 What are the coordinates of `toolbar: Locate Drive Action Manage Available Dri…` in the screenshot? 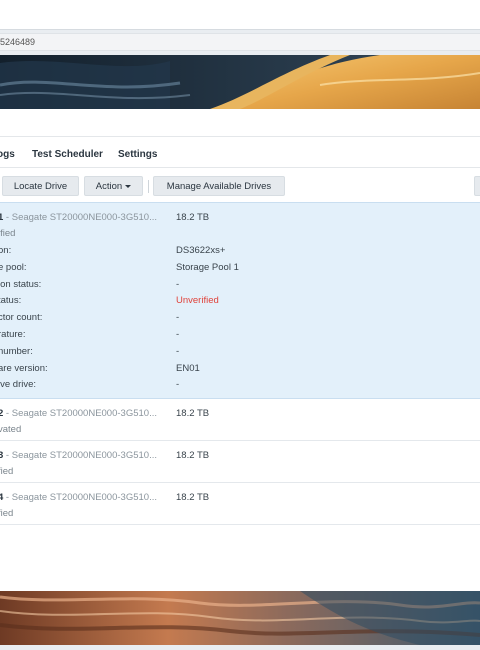 It's located at (240, 187).